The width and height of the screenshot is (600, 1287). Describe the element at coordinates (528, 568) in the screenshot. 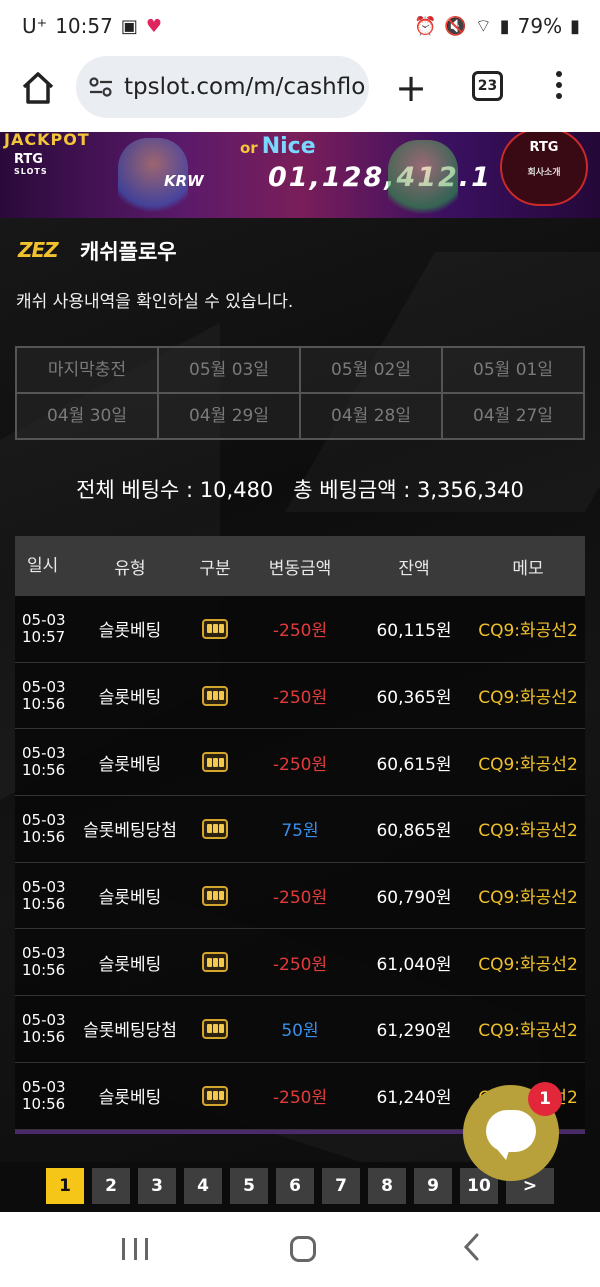

I see `column-header-memo: 메모` at that location.